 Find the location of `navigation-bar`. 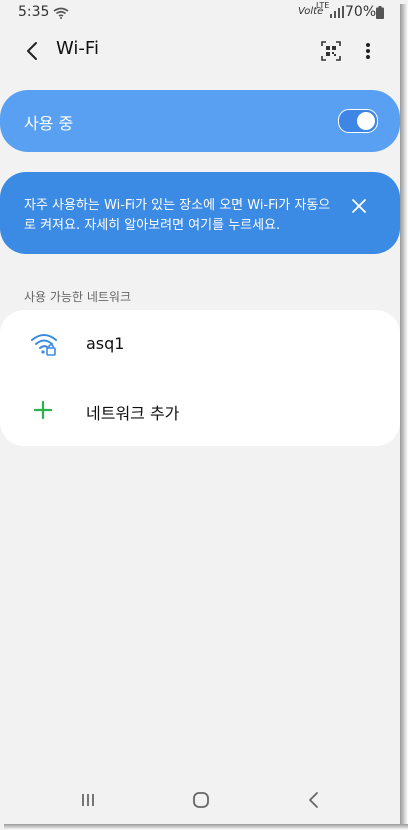

navigation-bar is located at coordinates (200, 802).